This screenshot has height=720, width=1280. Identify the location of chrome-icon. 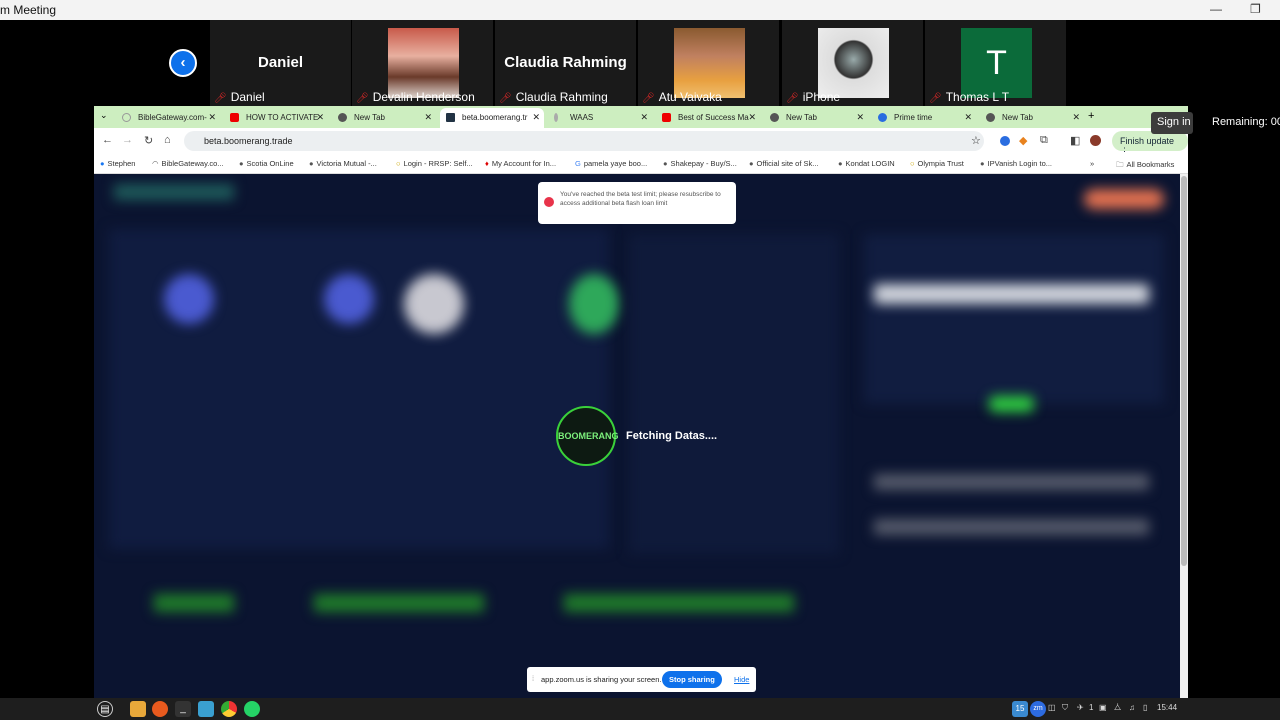
(229, 709).